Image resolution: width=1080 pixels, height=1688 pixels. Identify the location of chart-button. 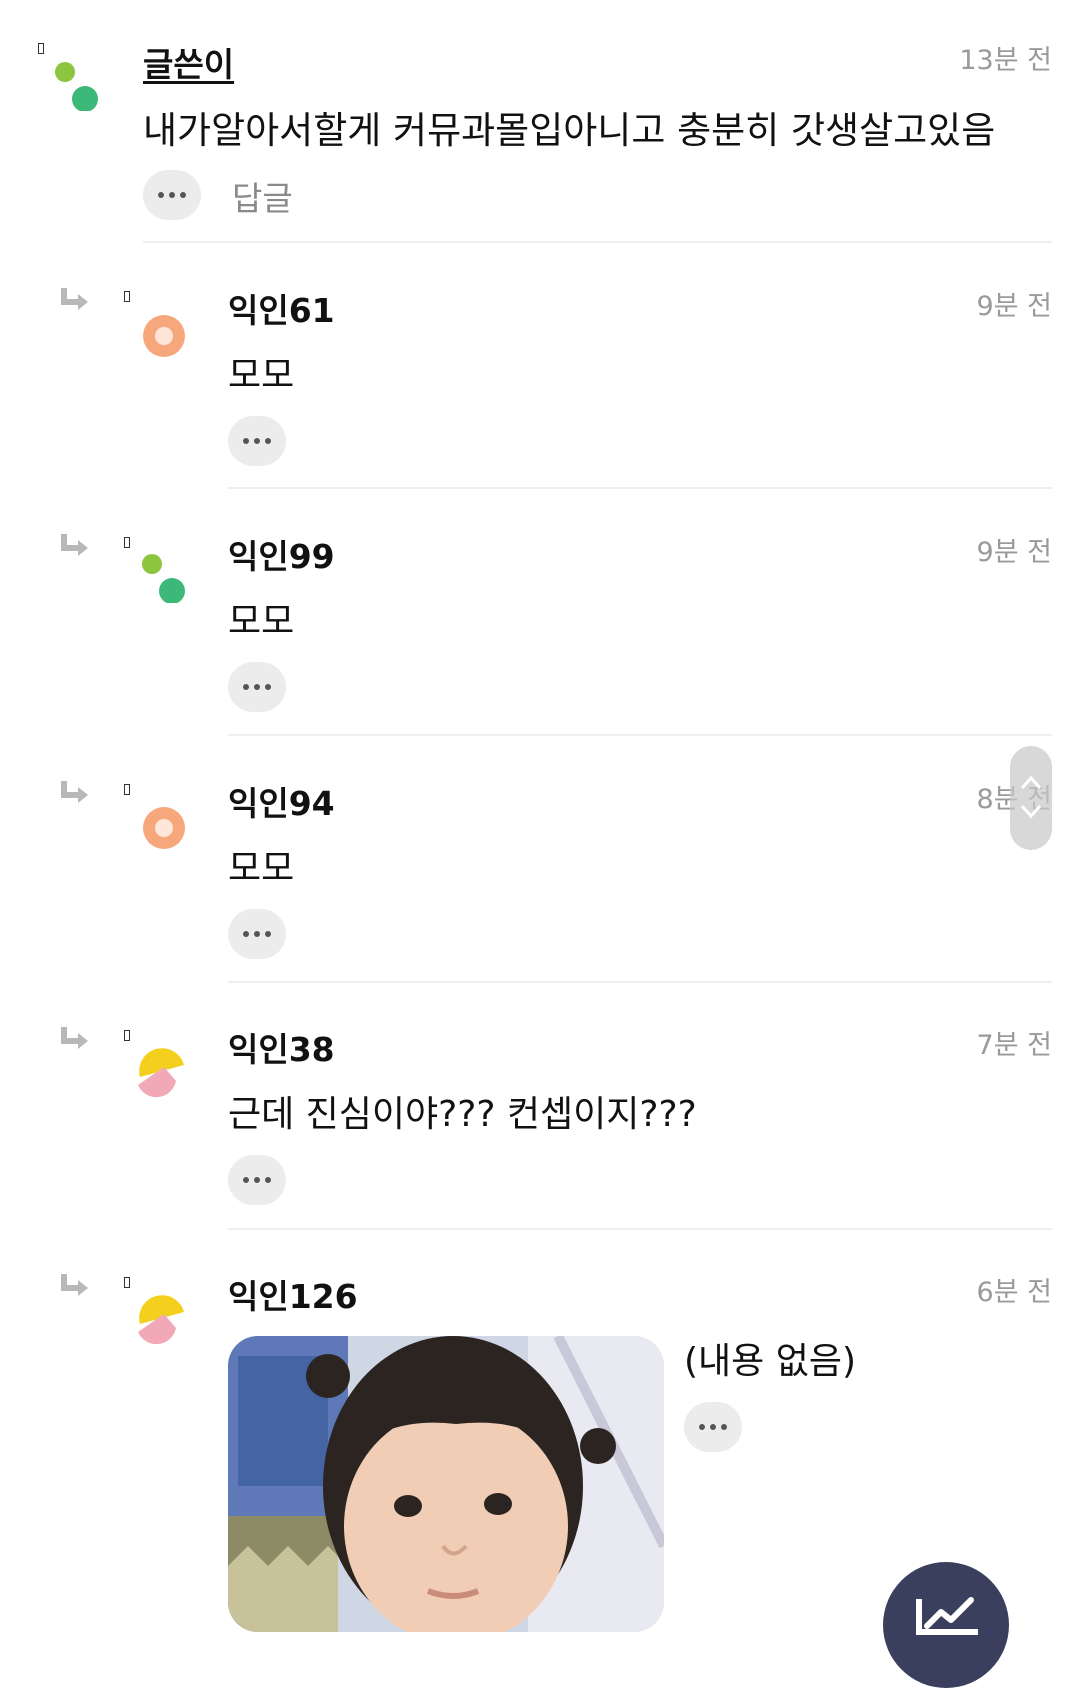
(946, 1625).